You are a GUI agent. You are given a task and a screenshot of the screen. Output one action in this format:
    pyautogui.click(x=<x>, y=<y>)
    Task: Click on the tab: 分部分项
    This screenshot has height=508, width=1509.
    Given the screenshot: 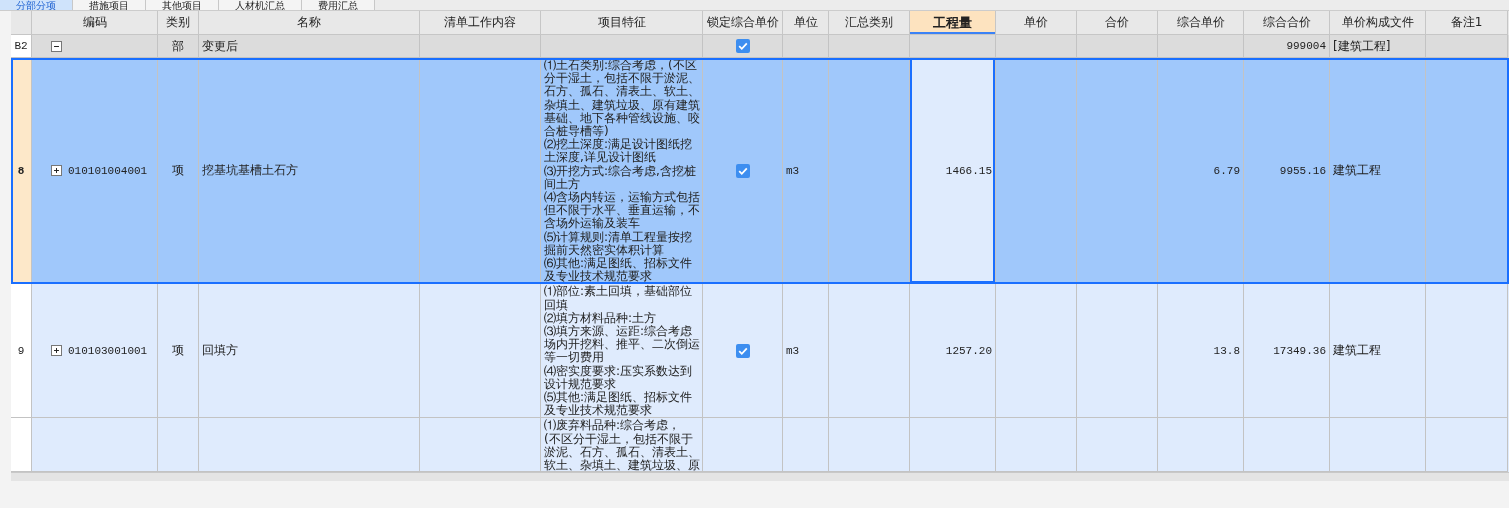 What is the action you would take?
    pyautogui.click(x=36, y=5)
    